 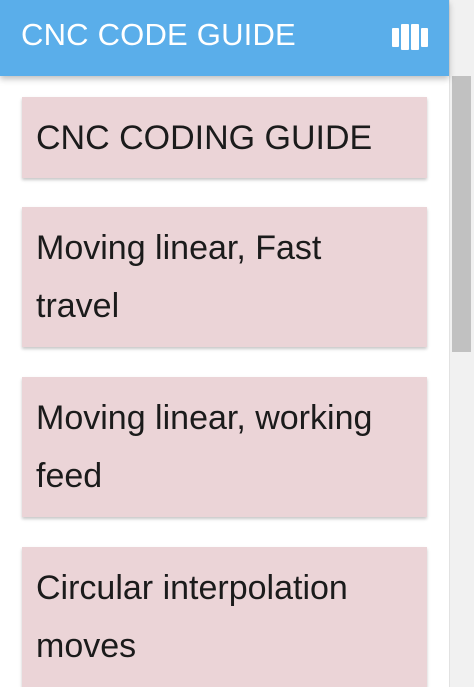 I want to click on app-bar: CNC CODE GUIDE, so click(x=224, y=38).